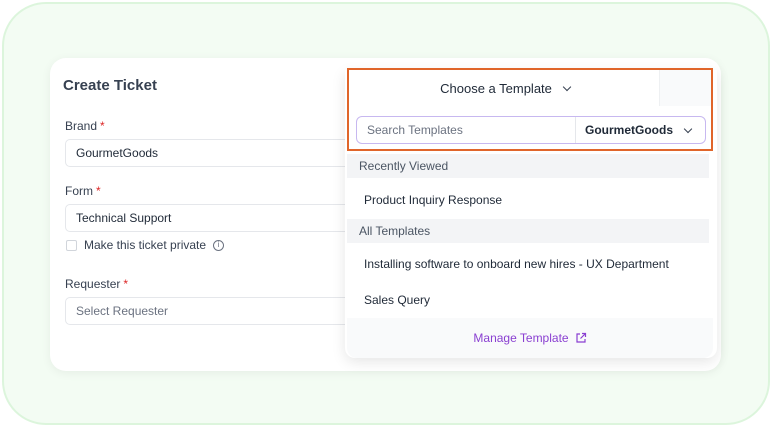 Image resolution: width=772 pixels, height=427 pixels. What do you see at coordinates (215, 218) in the screenshot?
I see `form-field: Technical Support` at bounding box center [215, 218].